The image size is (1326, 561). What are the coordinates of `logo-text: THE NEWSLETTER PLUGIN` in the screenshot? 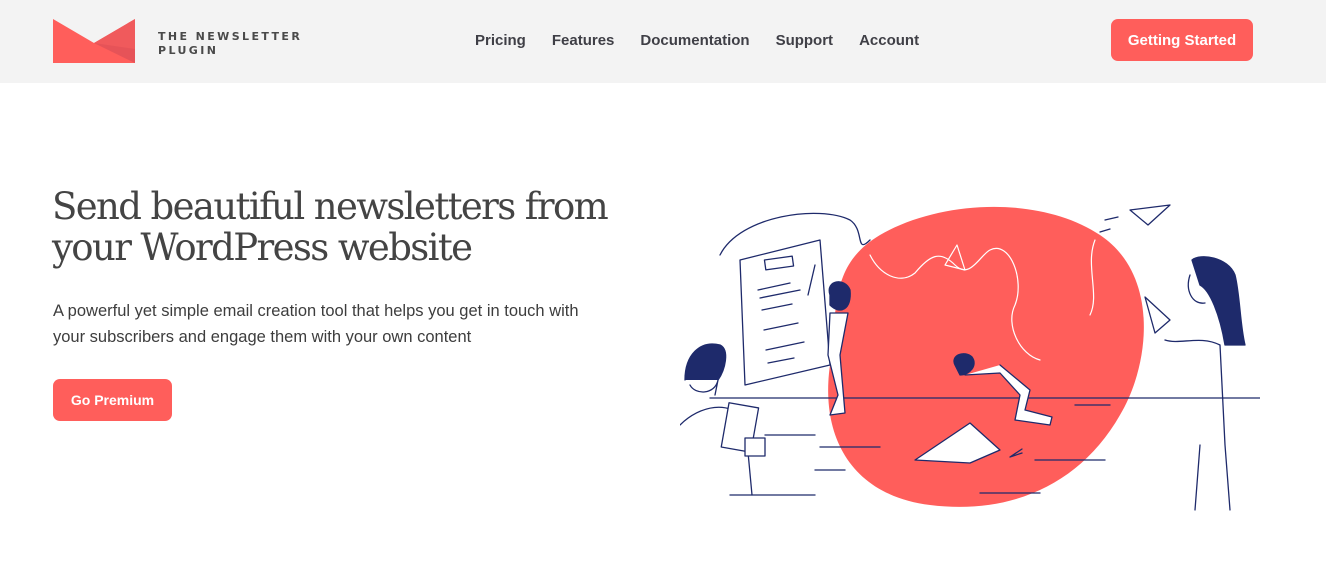 It's located at (230, 44).